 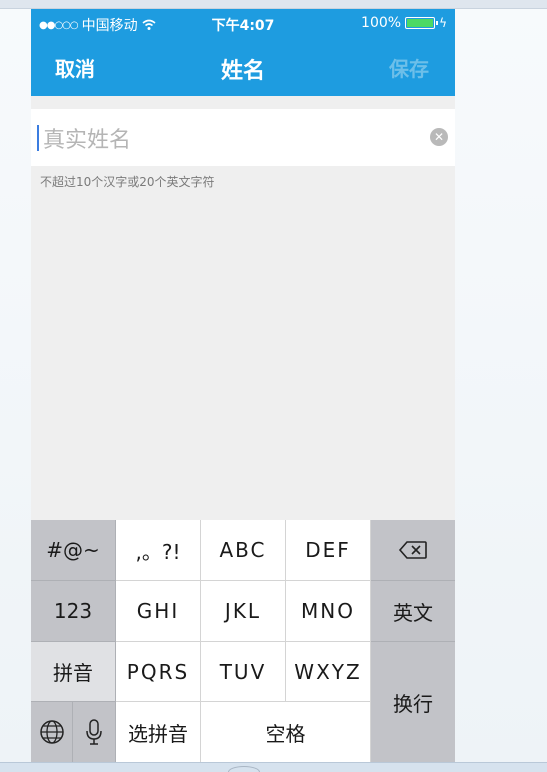 I want to click on key-jkl: JKL, so click(x=243, y=611).